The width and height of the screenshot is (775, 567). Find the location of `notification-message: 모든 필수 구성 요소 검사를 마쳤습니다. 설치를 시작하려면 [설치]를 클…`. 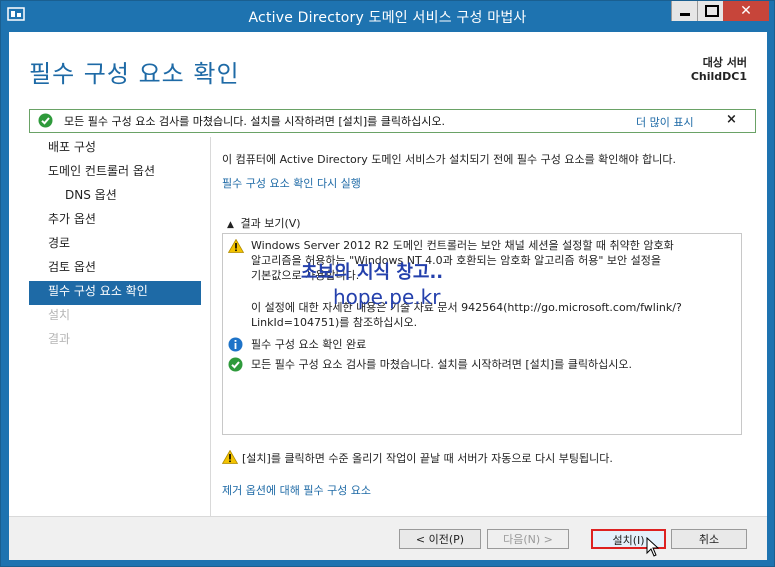

notification-message: 모든 필수 구성 요소 검사를 마쳤습니다. 설치를 시작하려면 [설치]를 클… is located at coordinates (255, 121).